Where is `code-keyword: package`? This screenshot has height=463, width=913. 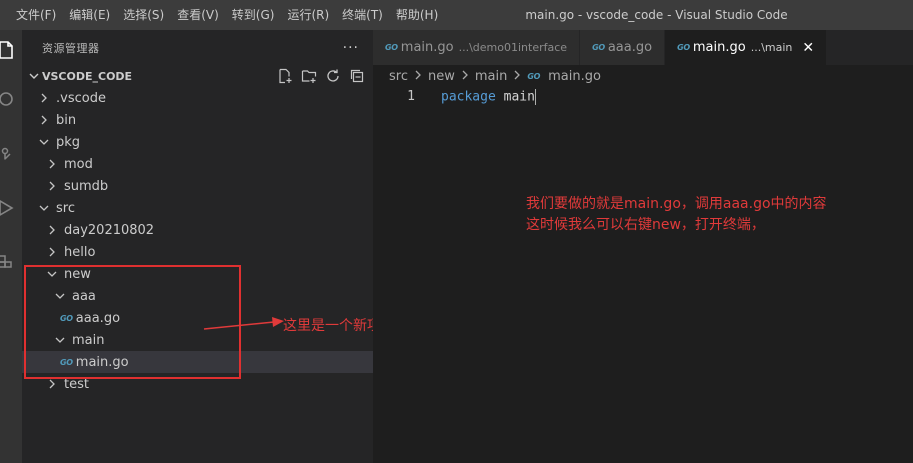
code-keyword: package is located at coordinates (468, 96).